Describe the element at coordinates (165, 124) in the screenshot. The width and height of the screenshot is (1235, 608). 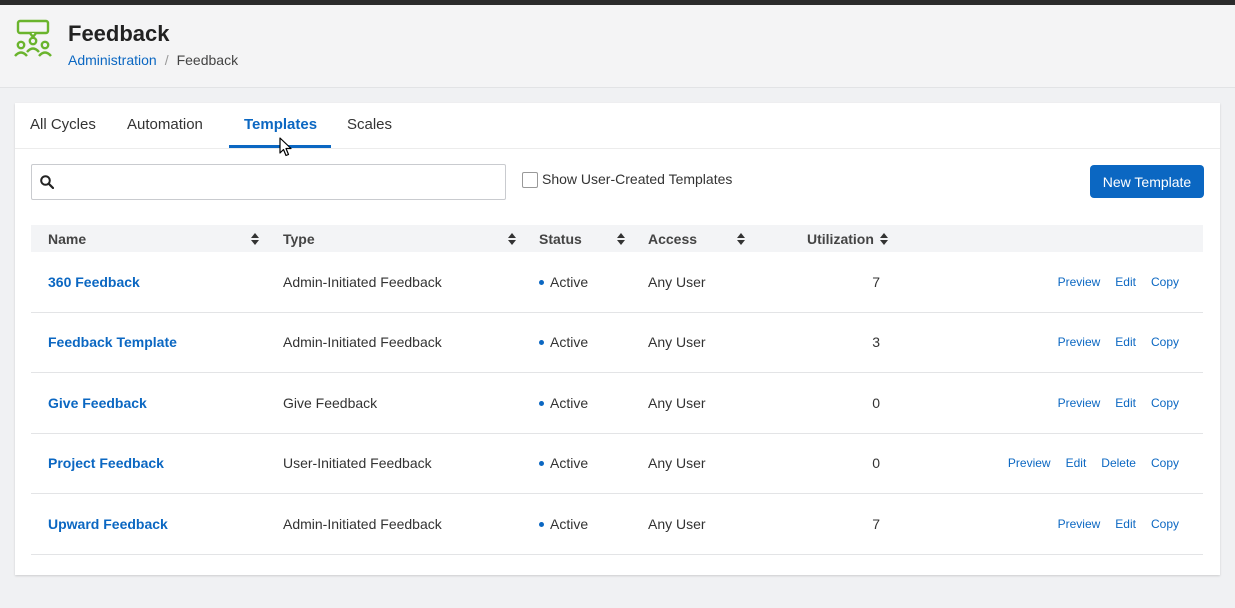
I see `tab-automation: Automation` at that location.